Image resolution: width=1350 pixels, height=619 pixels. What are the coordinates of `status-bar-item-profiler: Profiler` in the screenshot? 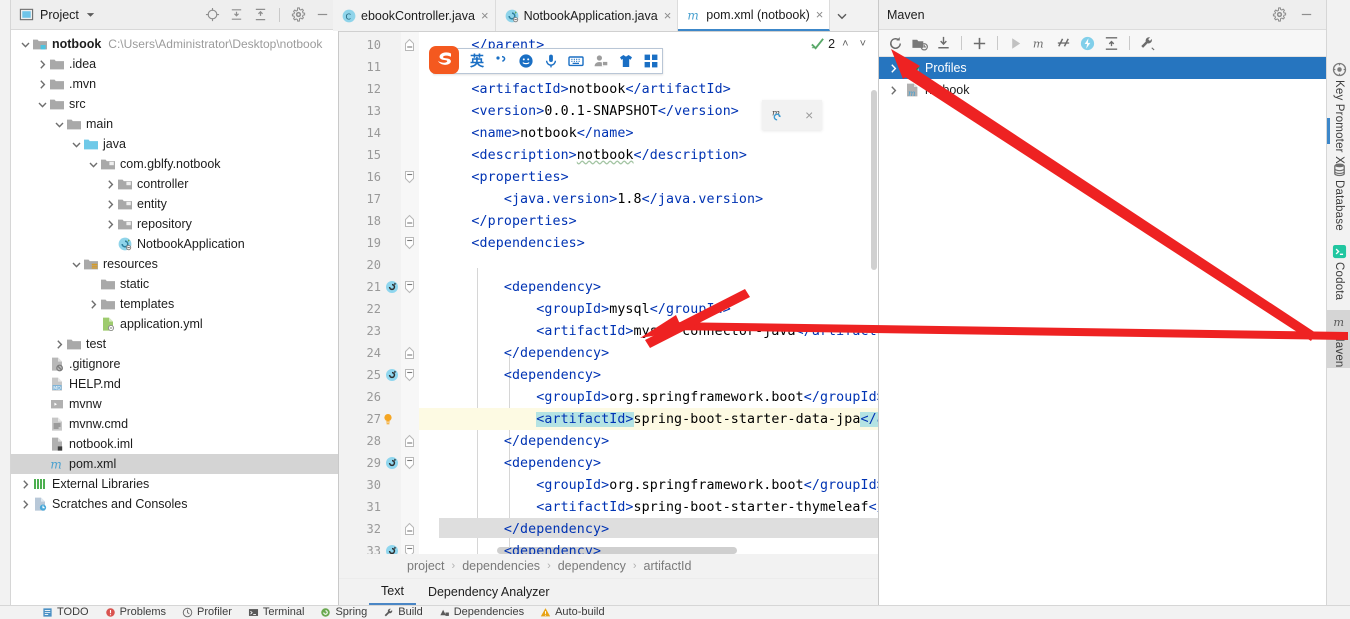 It's located at (207, 612).